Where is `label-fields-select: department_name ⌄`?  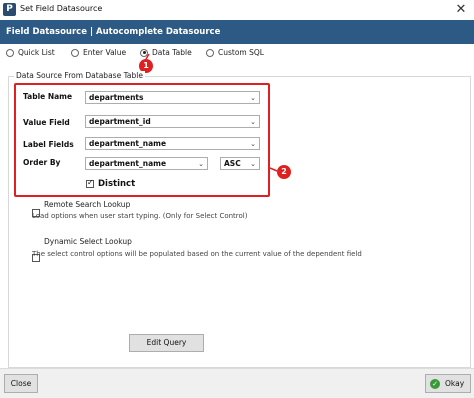 label-fields-select: department_name ⌄ is located at coordinates (172, 143).